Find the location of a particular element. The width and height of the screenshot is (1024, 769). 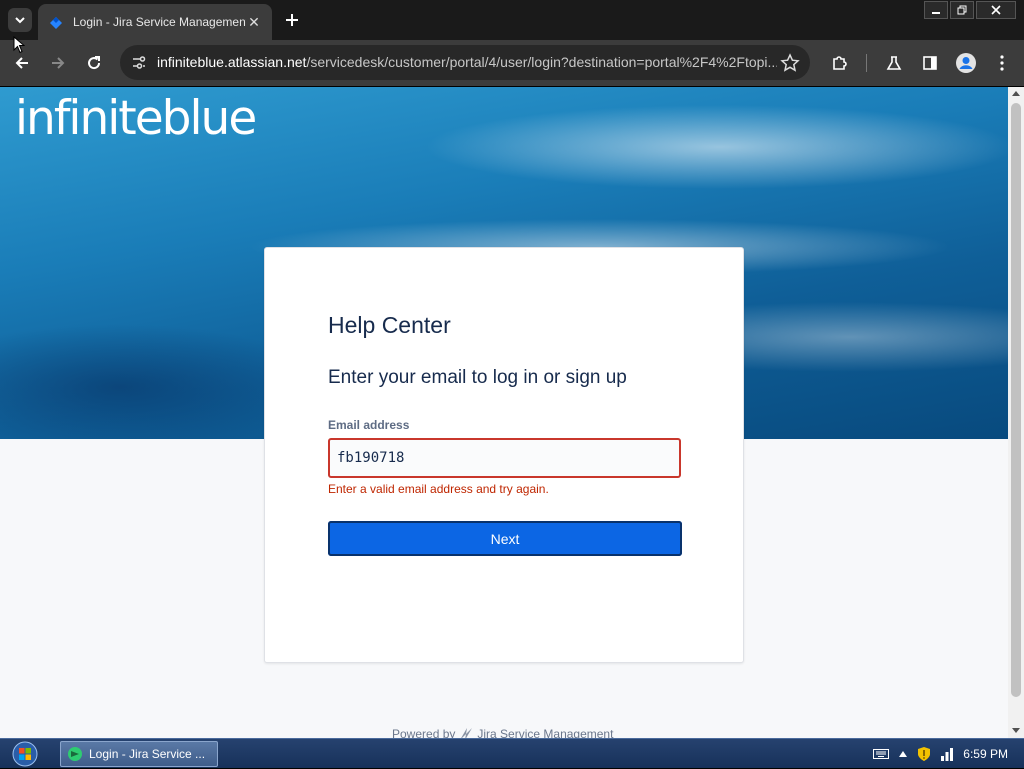

reload-button is located at coordinates (94, 63).